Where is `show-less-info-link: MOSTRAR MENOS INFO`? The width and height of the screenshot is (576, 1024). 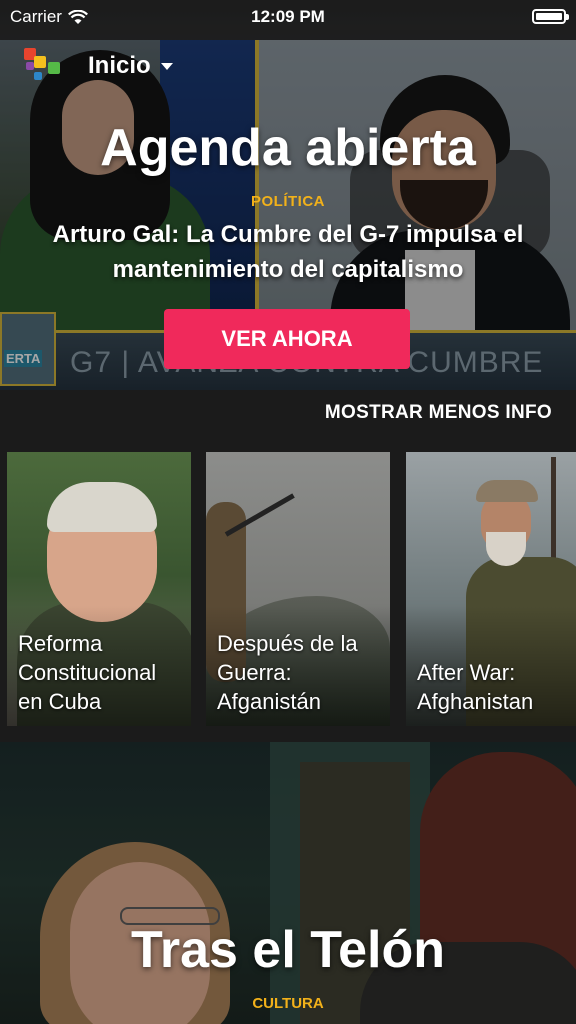 show-less-info-link: MOSTRAR MENOS INFO is located at coordinates (438, 413).